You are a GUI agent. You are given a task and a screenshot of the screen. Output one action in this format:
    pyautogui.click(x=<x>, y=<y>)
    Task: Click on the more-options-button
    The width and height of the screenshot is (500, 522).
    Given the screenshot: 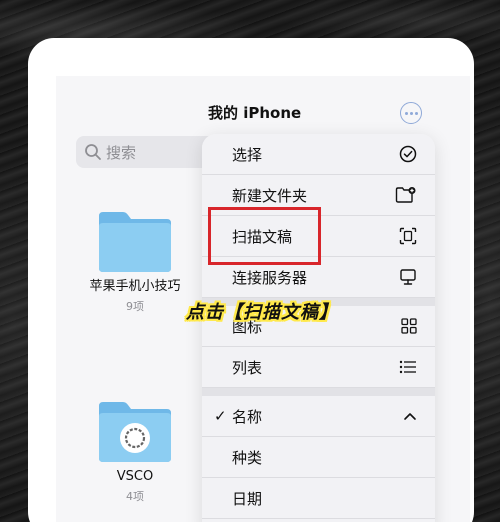 What is the action you would take?
    pyautogui.click(x=411, y=113)
    